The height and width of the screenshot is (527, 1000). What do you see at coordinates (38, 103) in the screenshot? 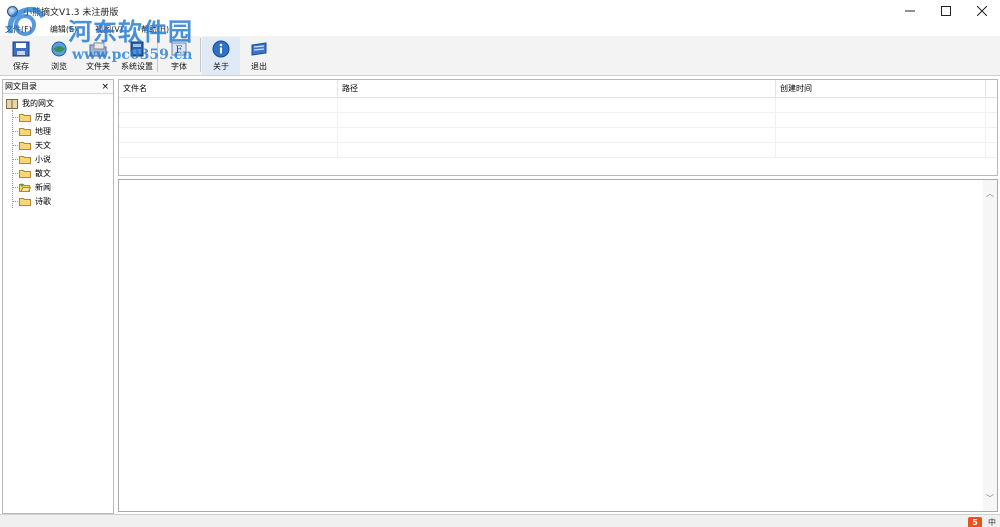
I see `tree-root-label: 我的网文` at bounding box center [38, 103].